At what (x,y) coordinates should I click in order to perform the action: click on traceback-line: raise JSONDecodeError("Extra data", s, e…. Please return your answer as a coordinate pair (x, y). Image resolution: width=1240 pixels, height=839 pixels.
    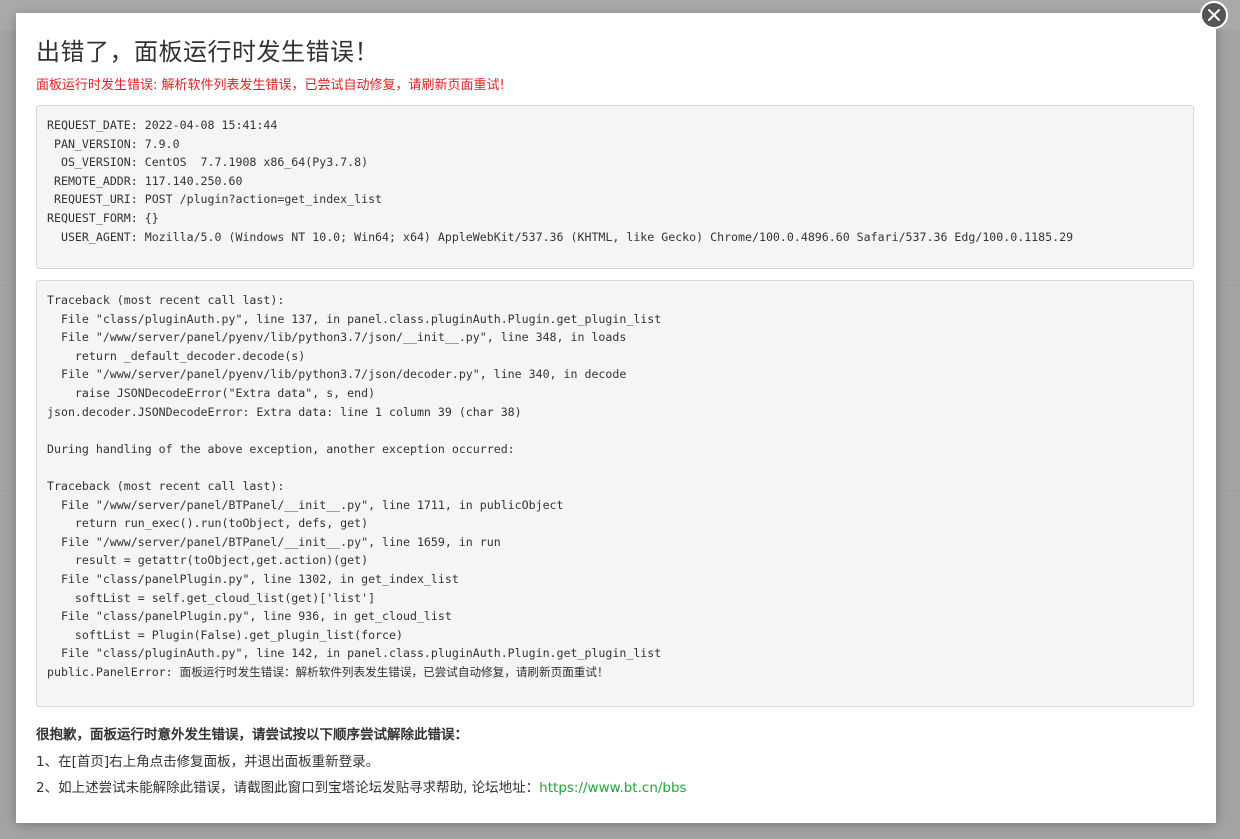
    Looking at the image, I should click on (211, 392).